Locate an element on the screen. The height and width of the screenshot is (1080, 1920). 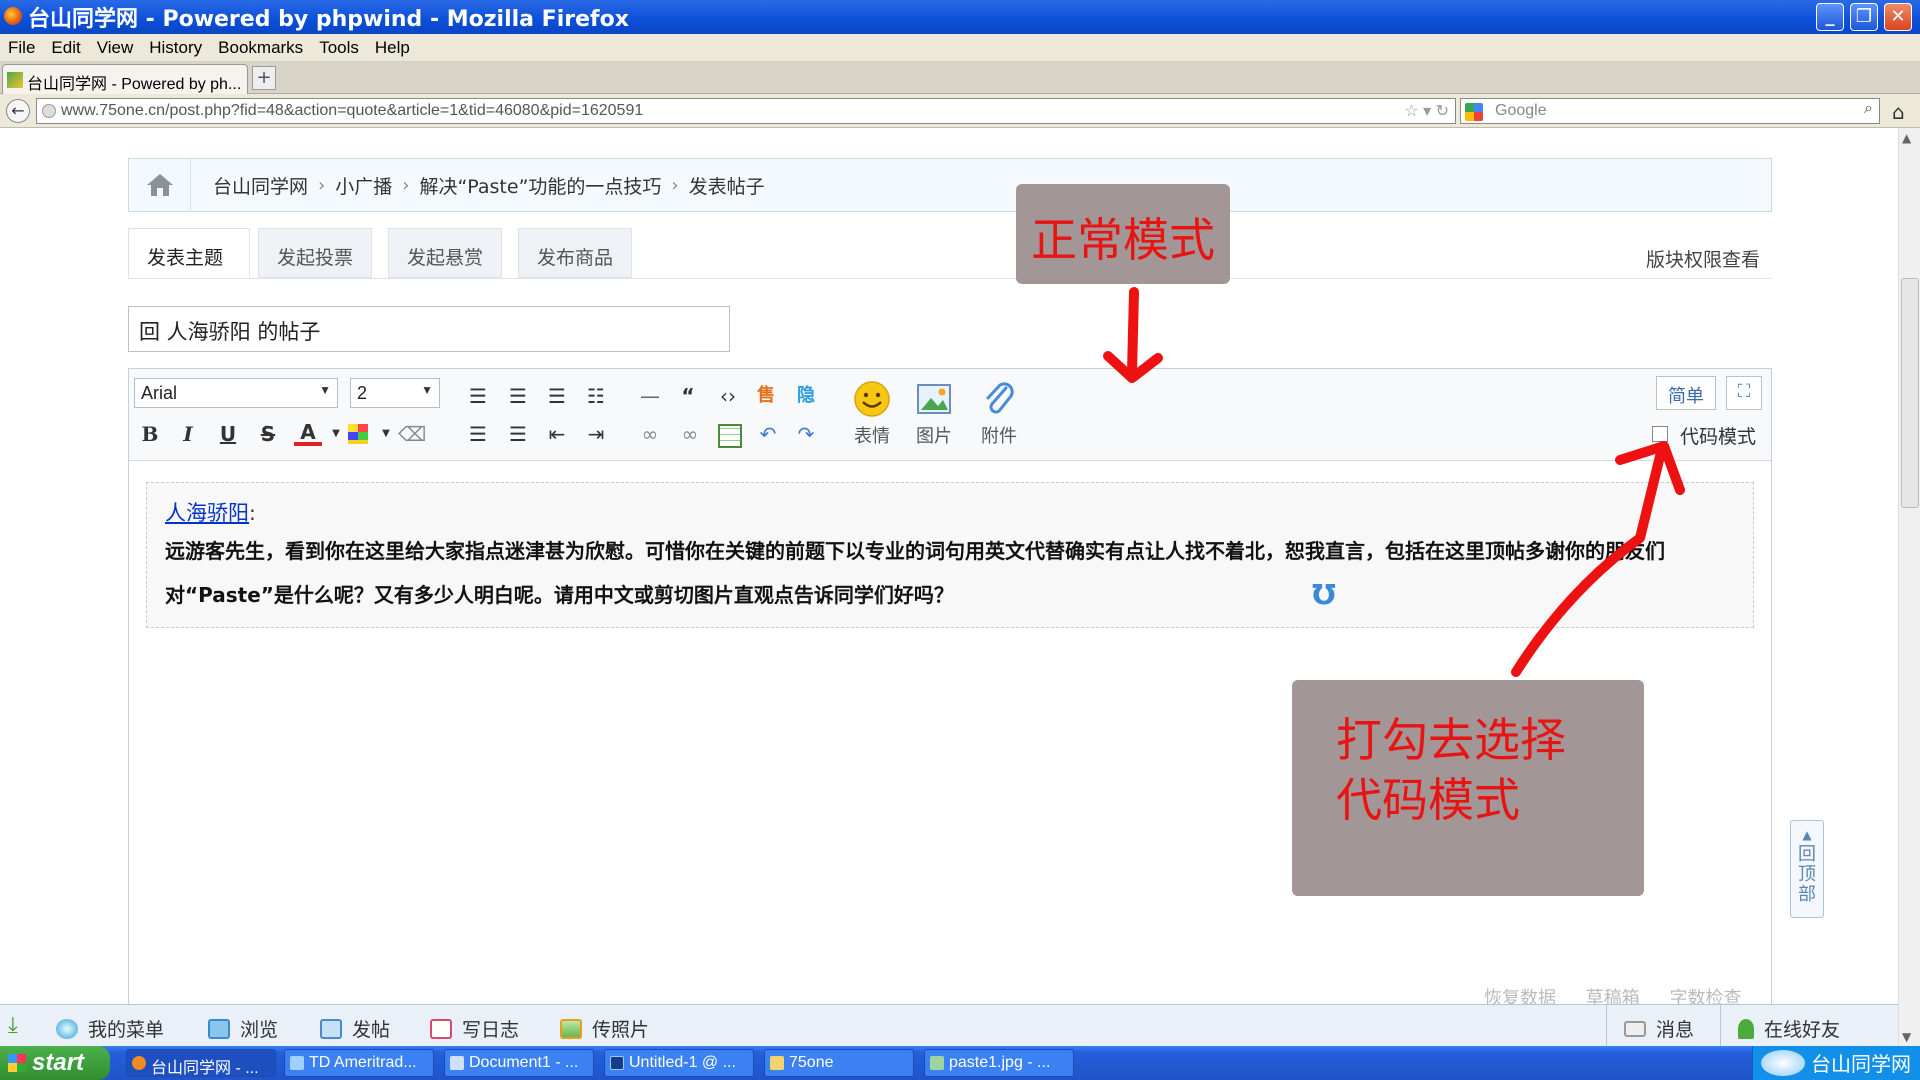
breadcrumb-item-thread: 解决“Paste”功能的一点技巧 is located at coordinates (540, 185).